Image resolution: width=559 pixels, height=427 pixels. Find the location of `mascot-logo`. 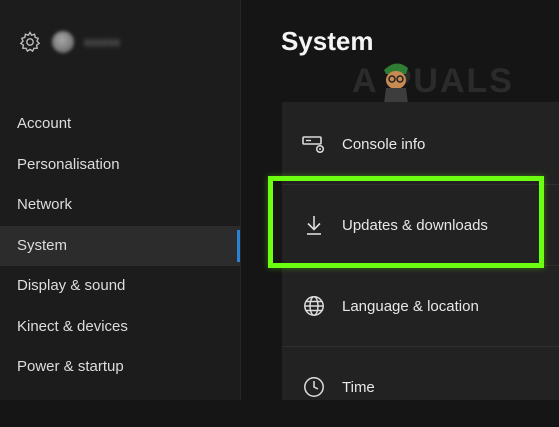

mascot-logo is located at coordinates (396, 83).